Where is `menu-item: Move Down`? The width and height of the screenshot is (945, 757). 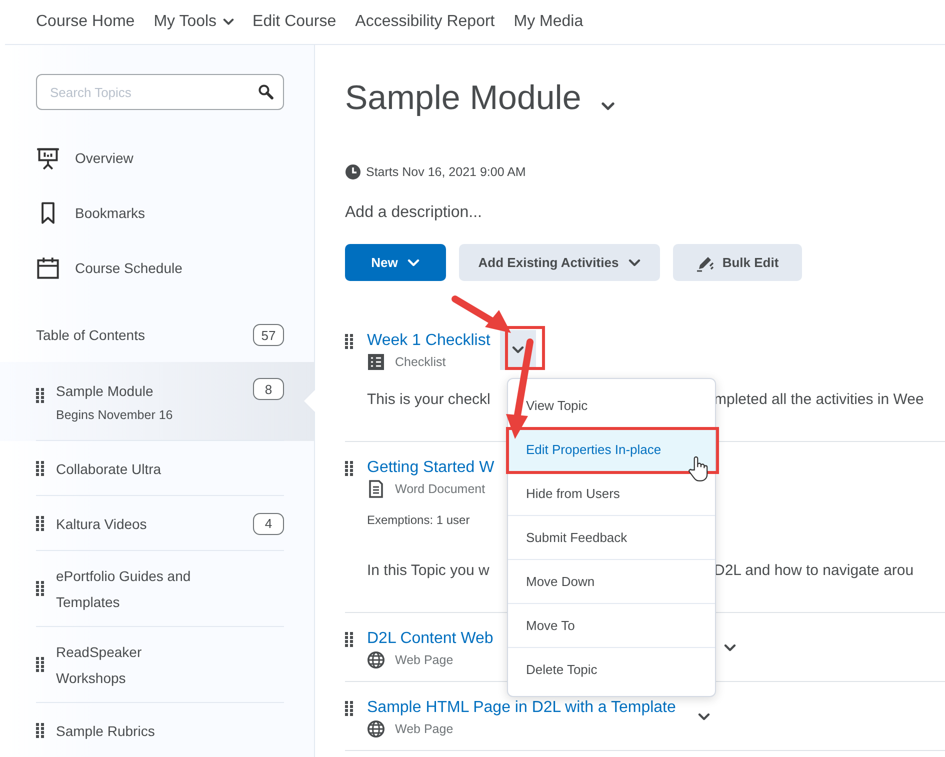
menu-item: Move Down is located at coordinates (611, 582).